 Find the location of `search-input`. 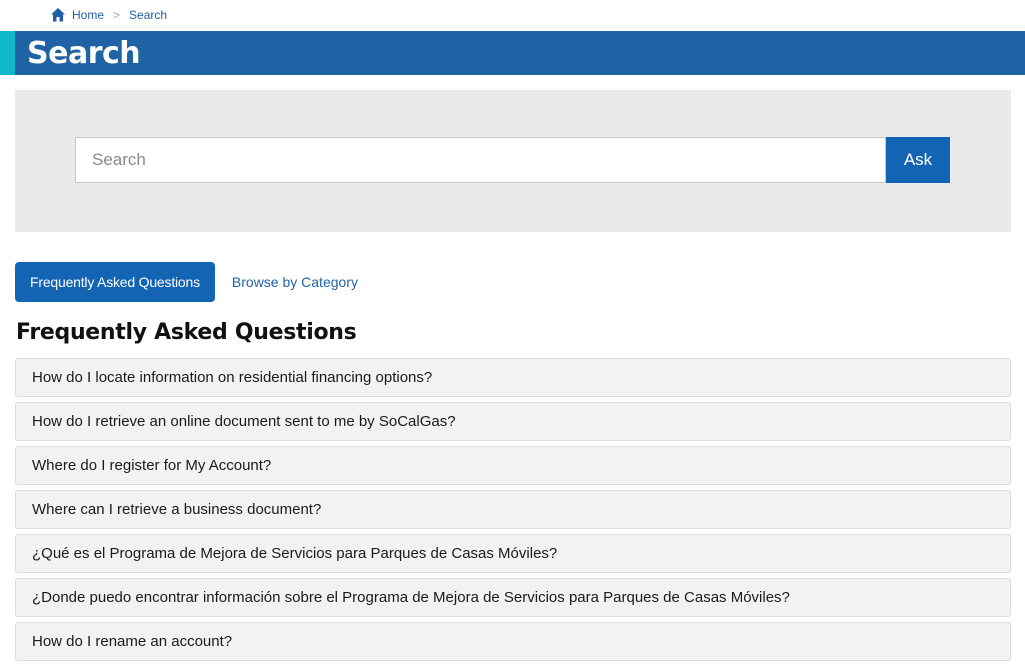

search-input is located at coordinates (480, 160).